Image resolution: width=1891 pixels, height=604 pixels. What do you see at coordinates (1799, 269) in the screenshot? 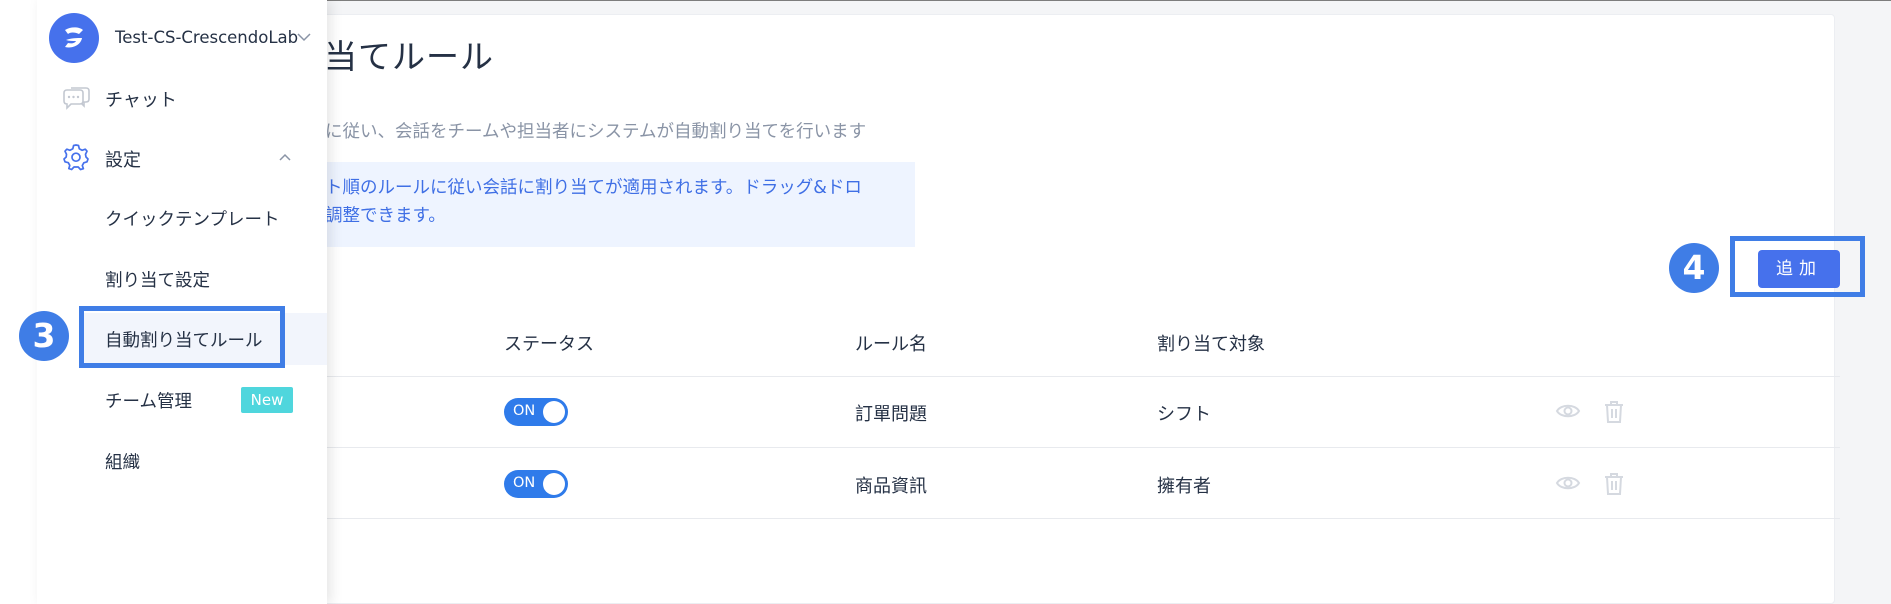
I see `add-button: 追加` at bounding box center [1799, 269].